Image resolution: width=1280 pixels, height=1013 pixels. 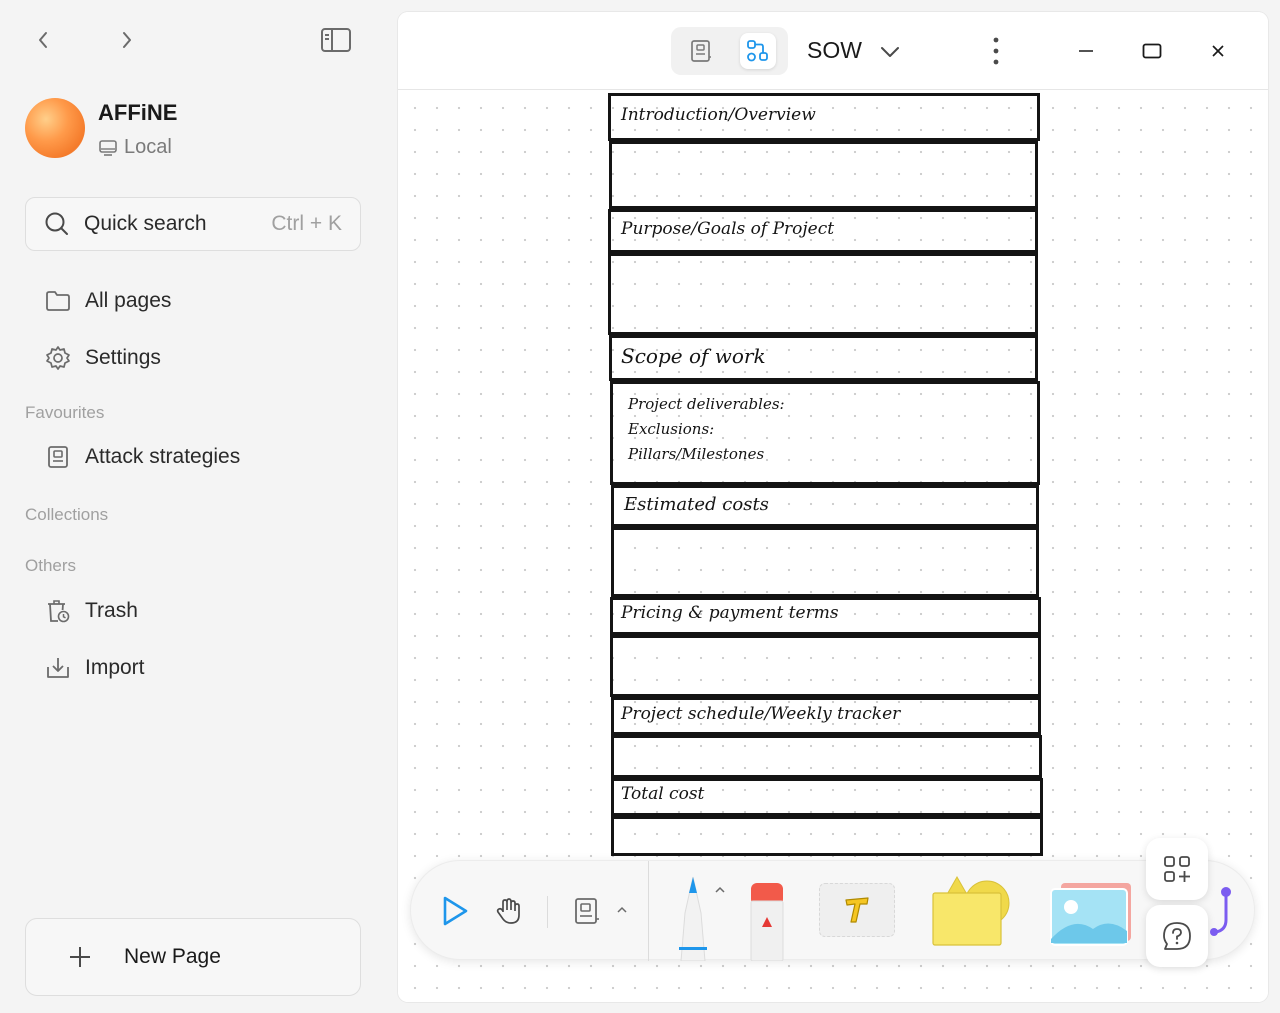 I want to click on page-header: SOW, so click(x=833, y=51).